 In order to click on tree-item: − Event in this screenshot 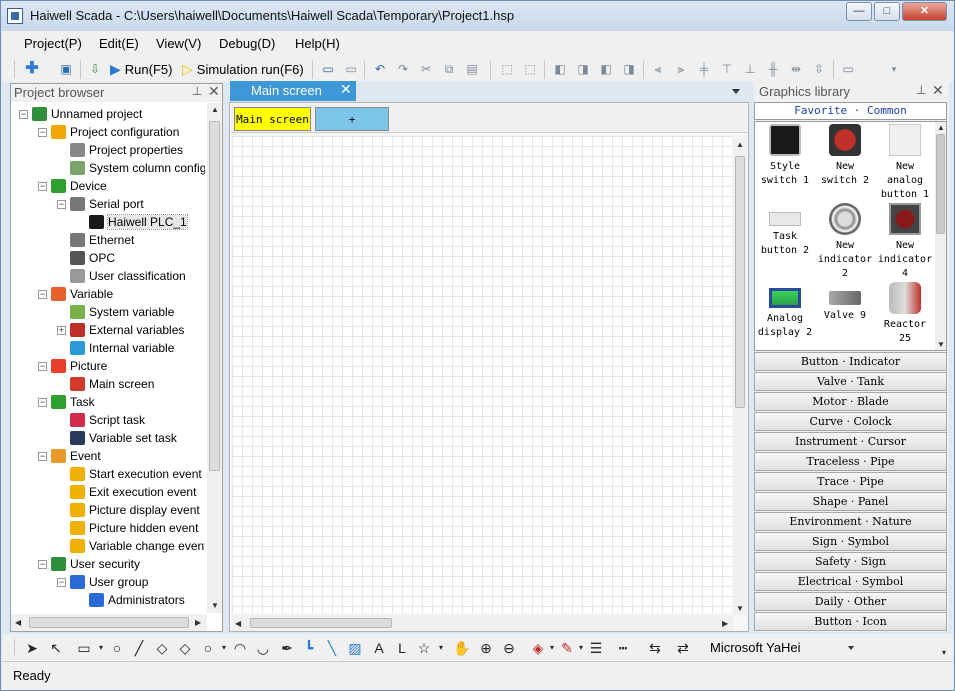, I will do `click(69, 456)`.